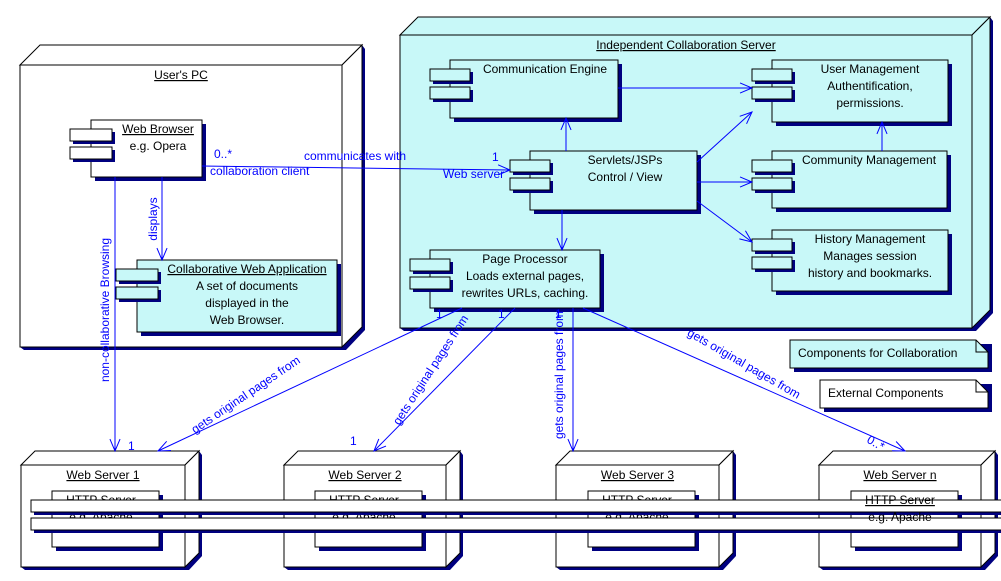  What do you see at coordinates (525, 276) in the screenshot?
I see `component-description-line: Loads external pages,` at bounding box center [525, 276].